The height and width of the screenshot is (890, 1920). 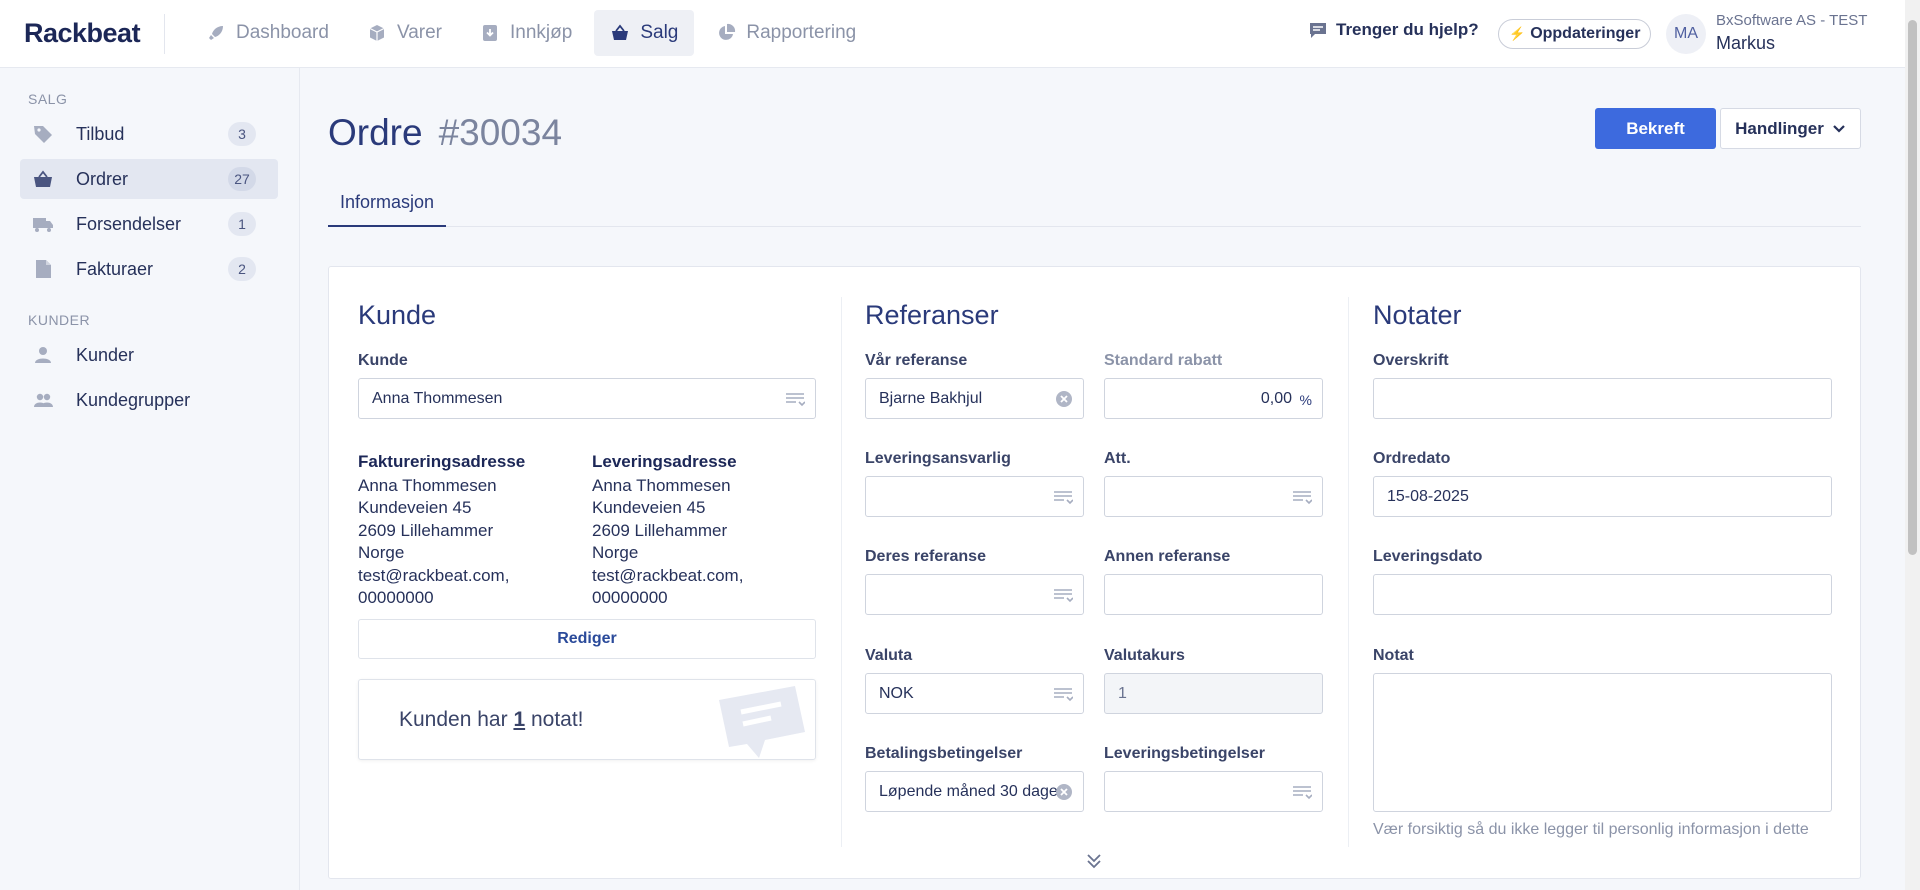 I want to click on company-name: BxSoftware AS - TEST, so click(x=1792, y=20).